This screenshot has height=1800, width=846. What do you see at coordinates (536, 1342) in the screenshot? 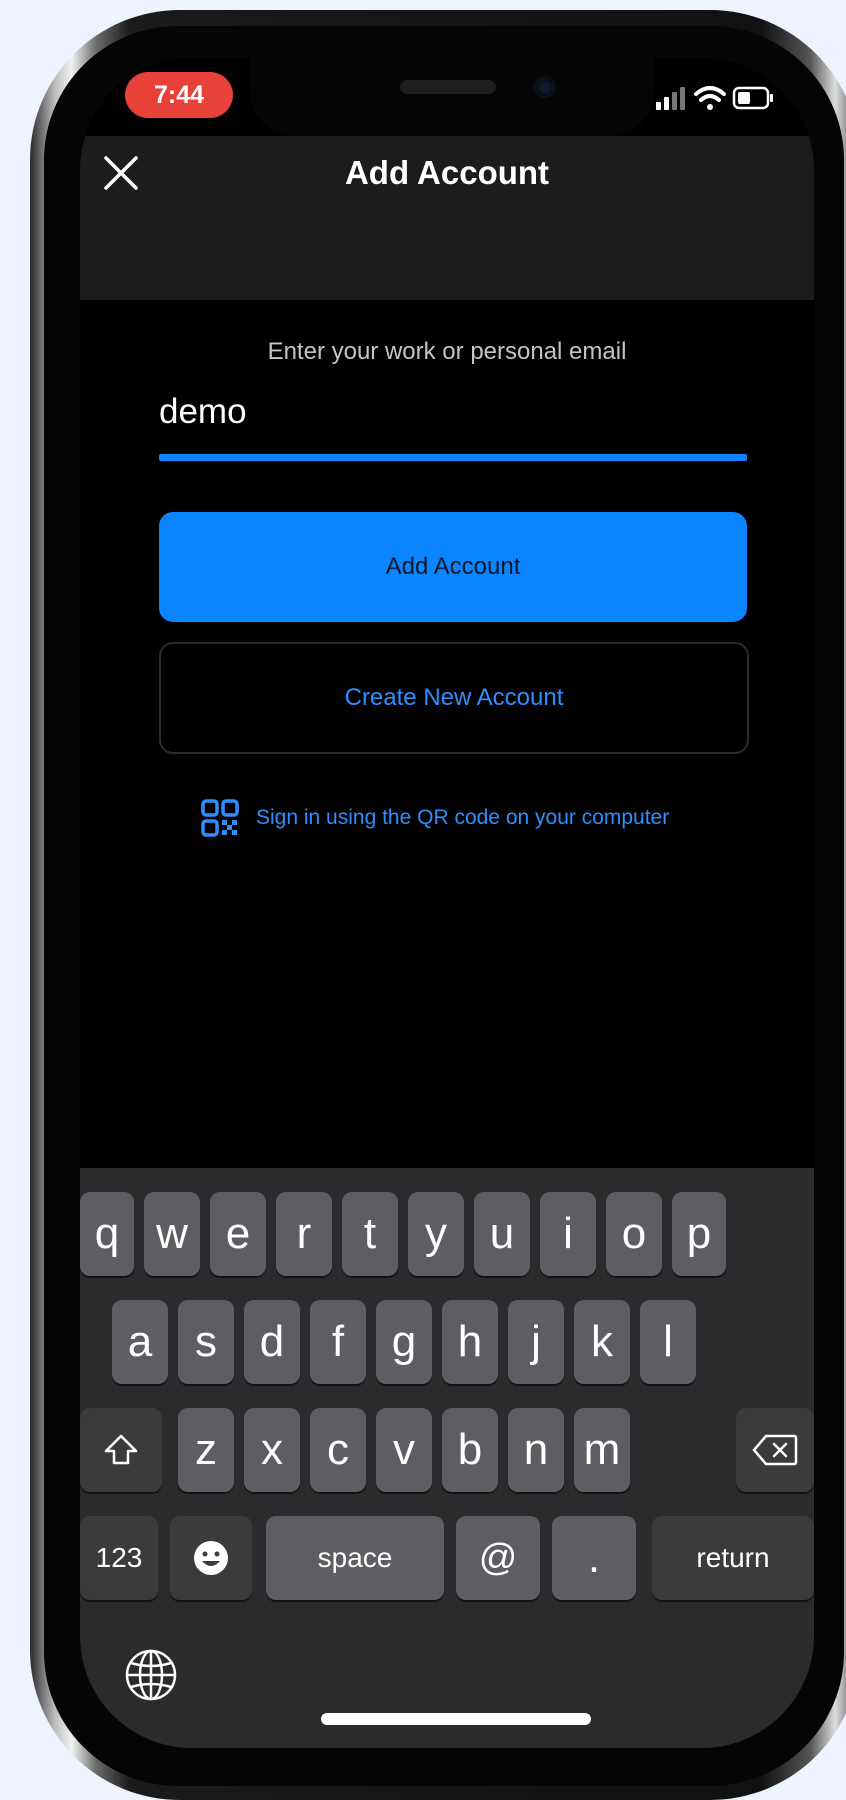
I see `key-j: j` at bounding box center [536, 1342].